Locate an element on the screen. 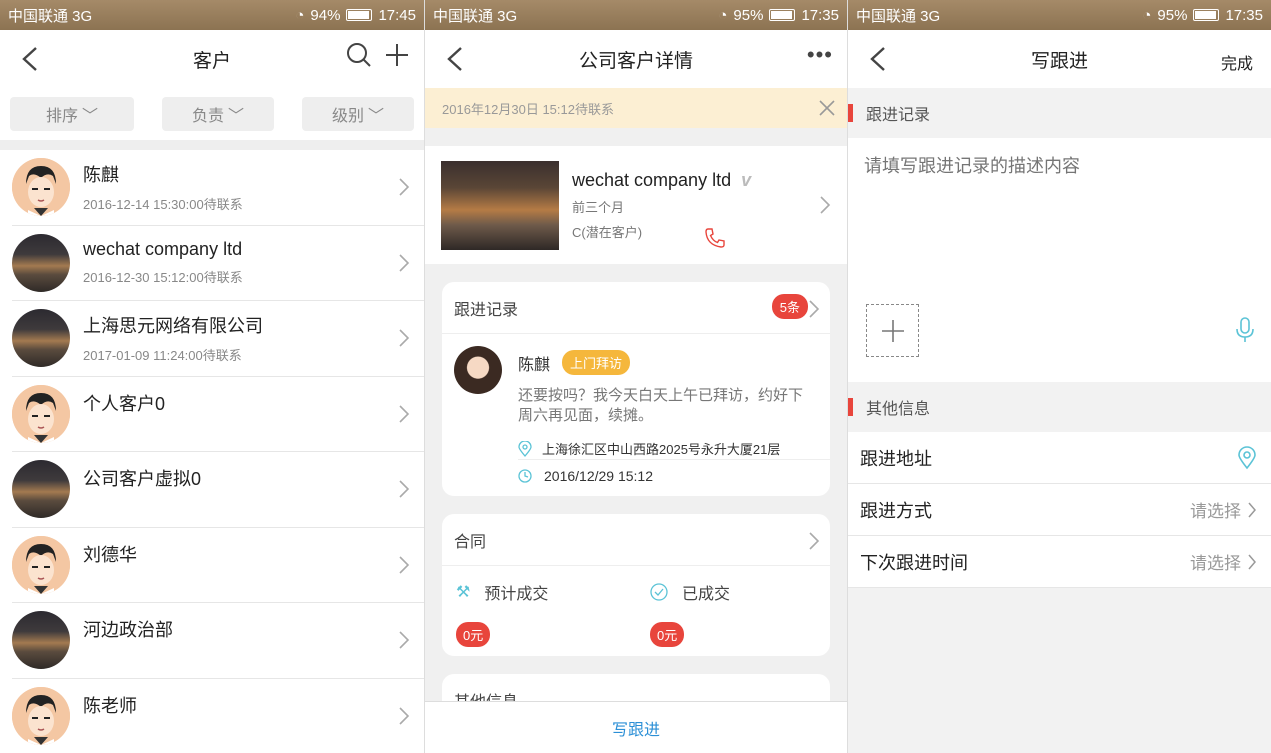 This screenshot has width=1271, height=753. customer-status: 2016-12-14 15:30:00待联系 is located at coordinates (163, 205).